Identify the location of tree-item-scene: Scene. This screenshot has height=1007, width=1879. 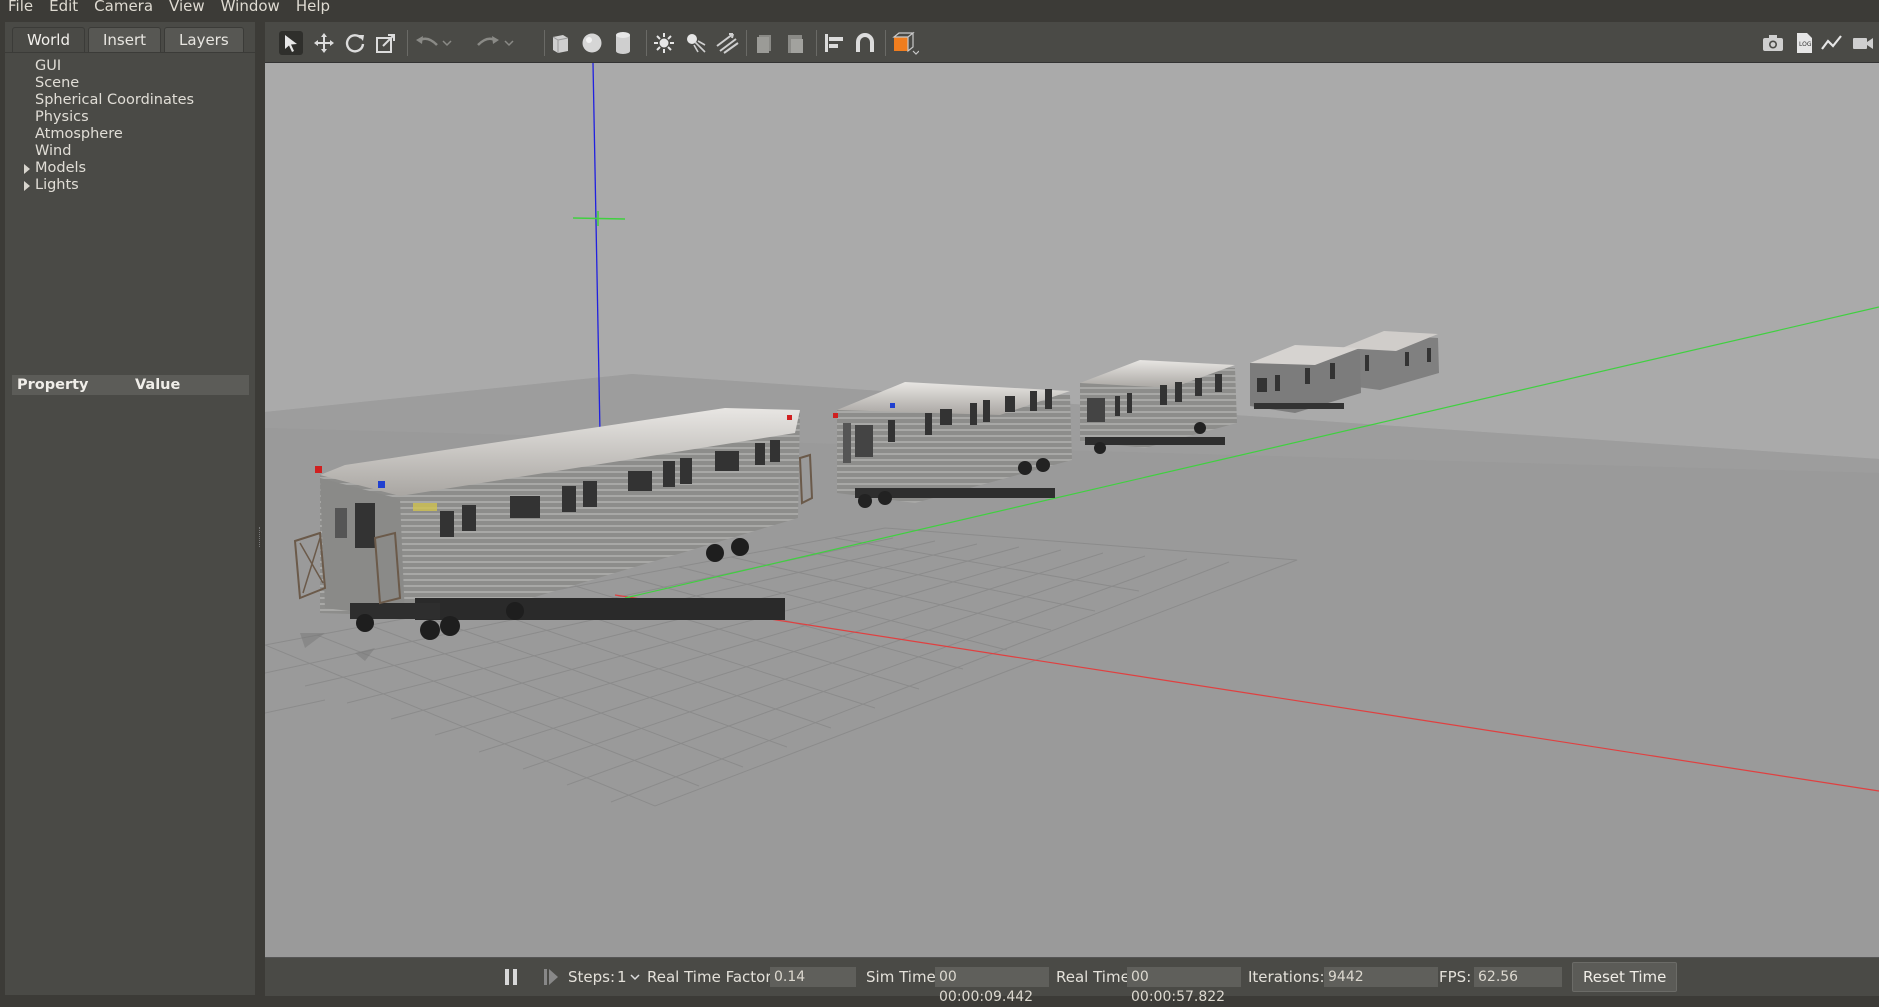
(104, 83).